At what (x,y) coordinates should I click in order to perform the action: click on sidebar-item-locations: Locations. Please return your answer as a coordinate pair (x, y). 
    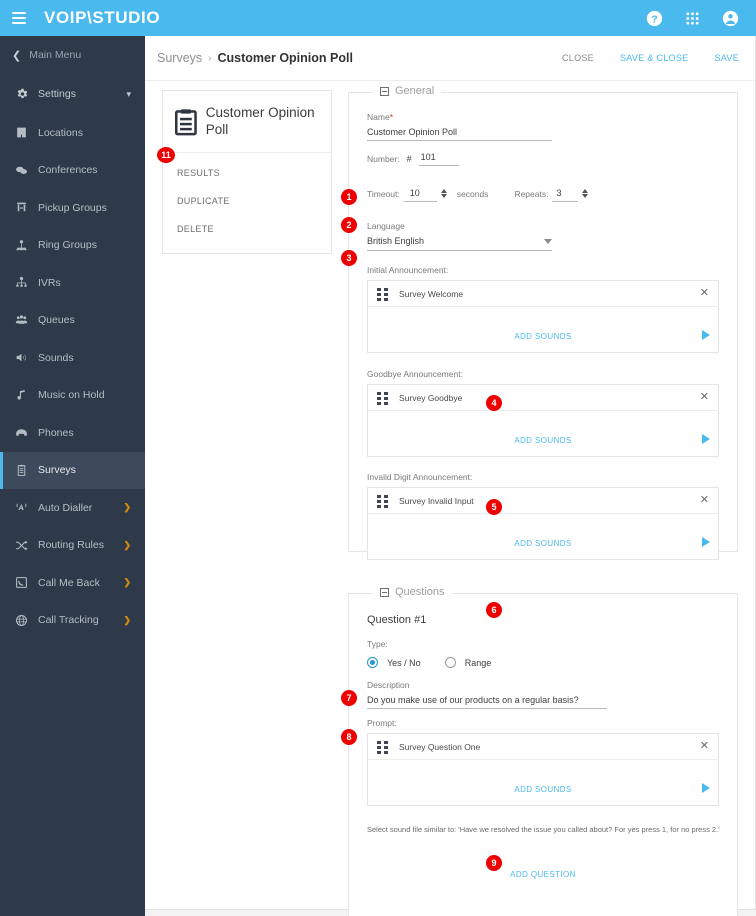
    Looking at the image, I should click on (72, 133).